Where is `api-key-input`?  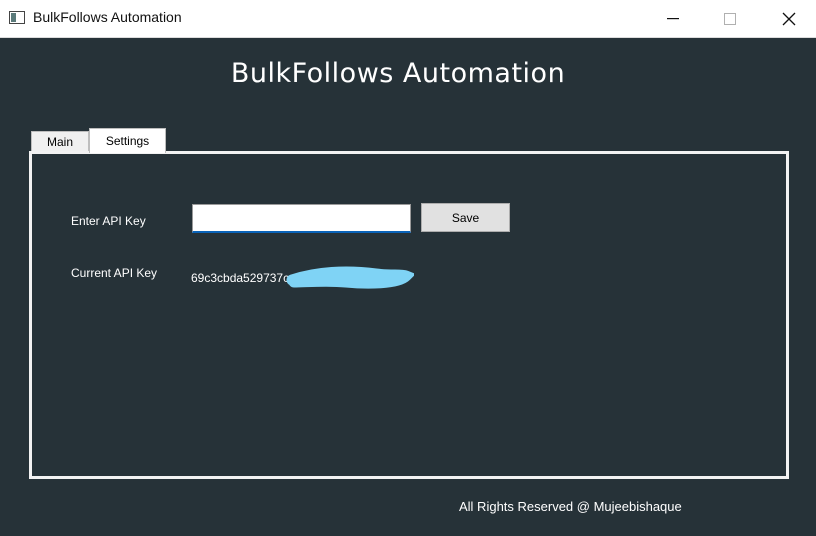 api-key-input is located at coordinates (301, 218).